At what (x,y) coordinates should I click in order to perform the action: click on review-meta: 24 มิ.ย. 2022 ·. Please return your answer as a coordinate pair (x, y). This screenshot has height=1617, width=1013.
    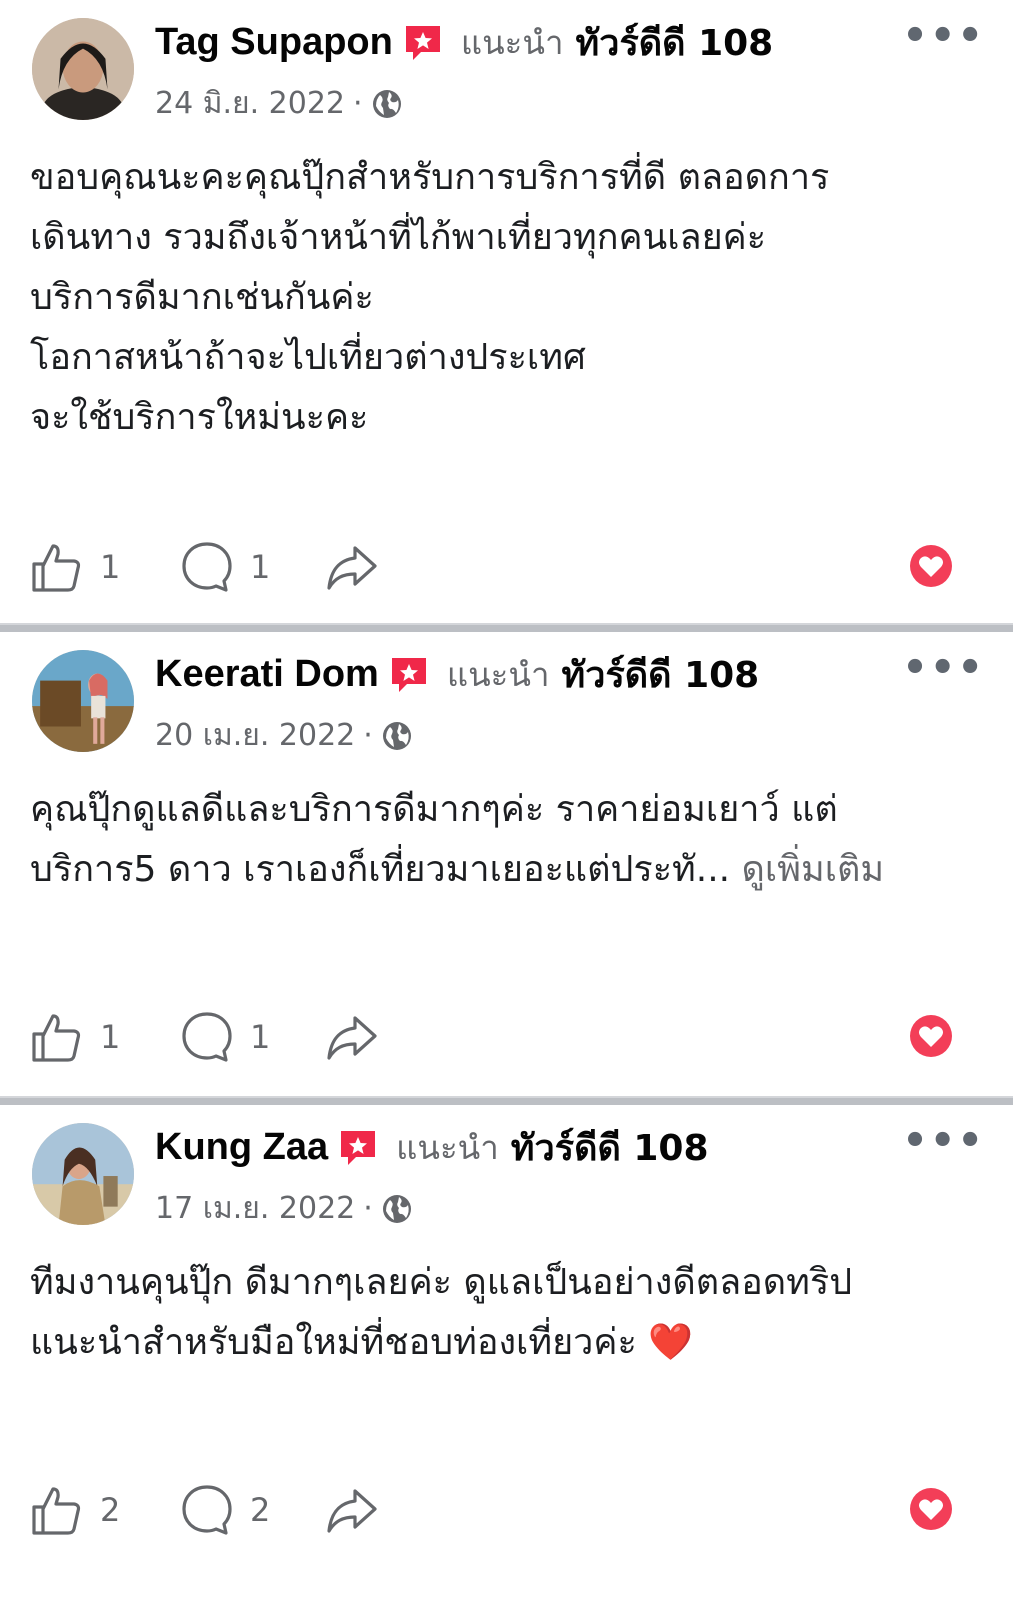
    Looking at the image, I should click on (279, 103).